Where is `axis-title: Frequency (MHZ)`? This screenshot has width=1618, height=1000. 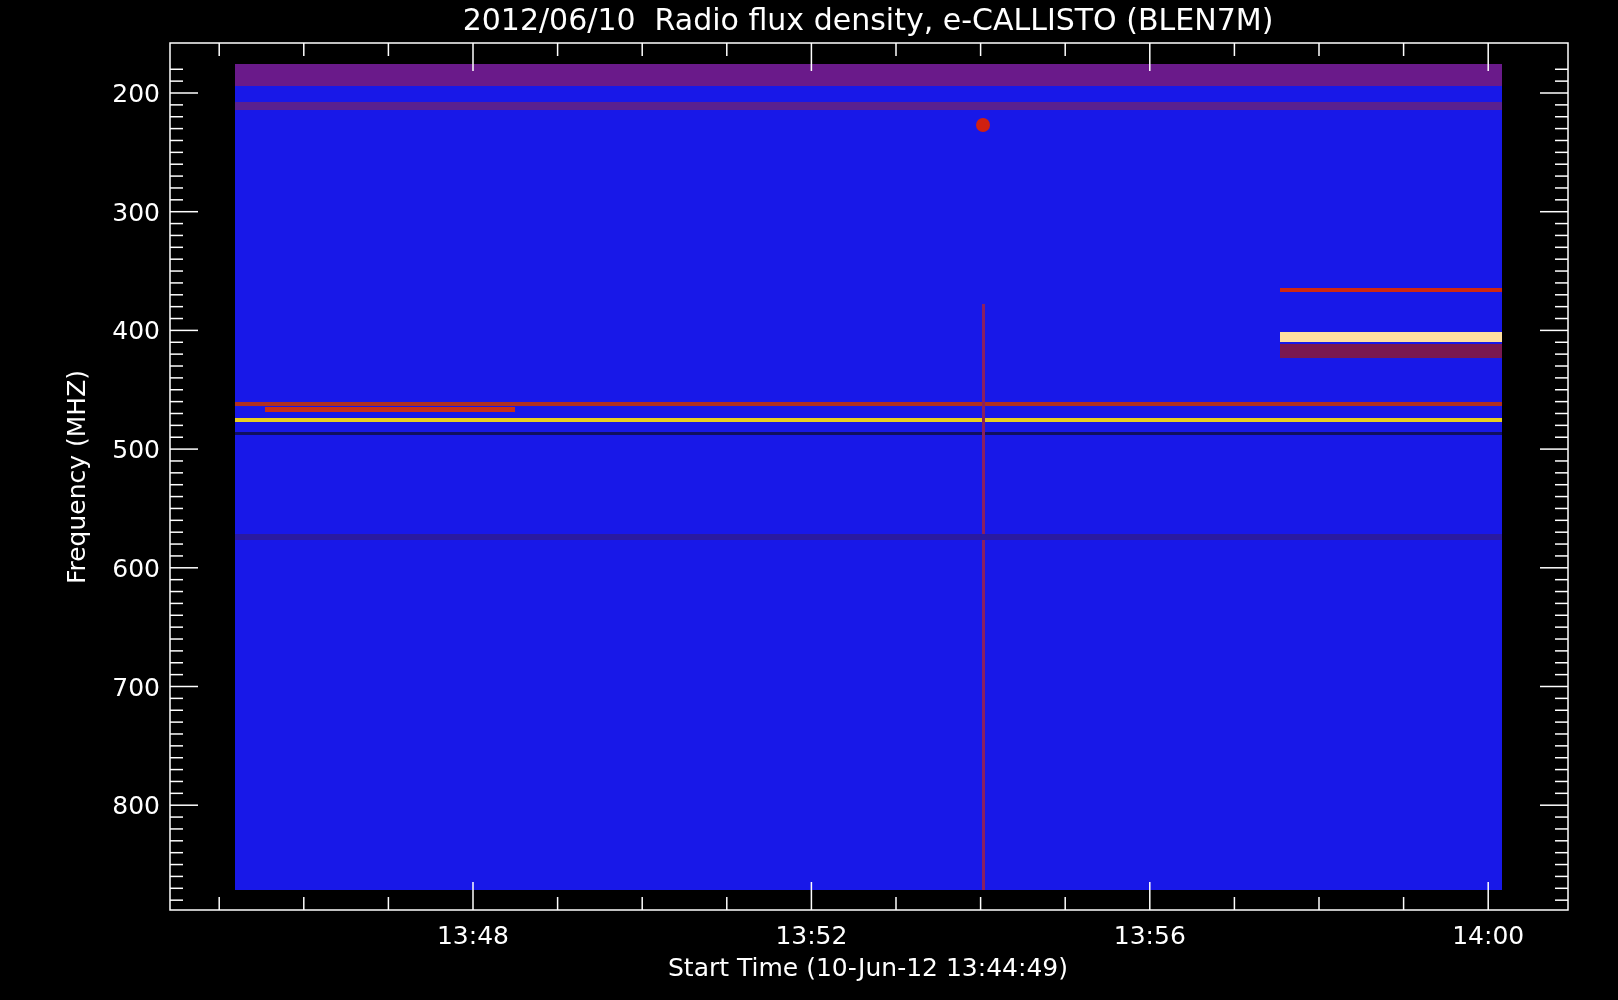 axis-title: Frequency (MHZ) is located at coordinates (76, 477).